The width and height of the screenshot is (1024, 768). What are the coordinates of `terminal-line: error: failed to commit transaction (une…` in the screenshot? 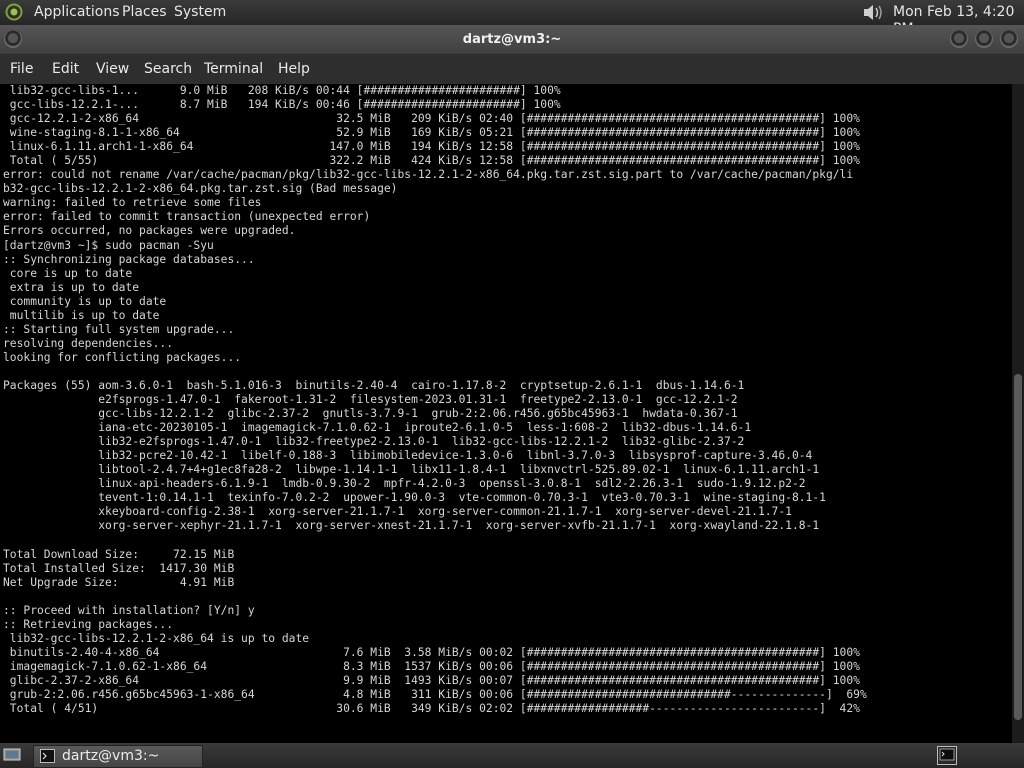 It's located at (187, 217).